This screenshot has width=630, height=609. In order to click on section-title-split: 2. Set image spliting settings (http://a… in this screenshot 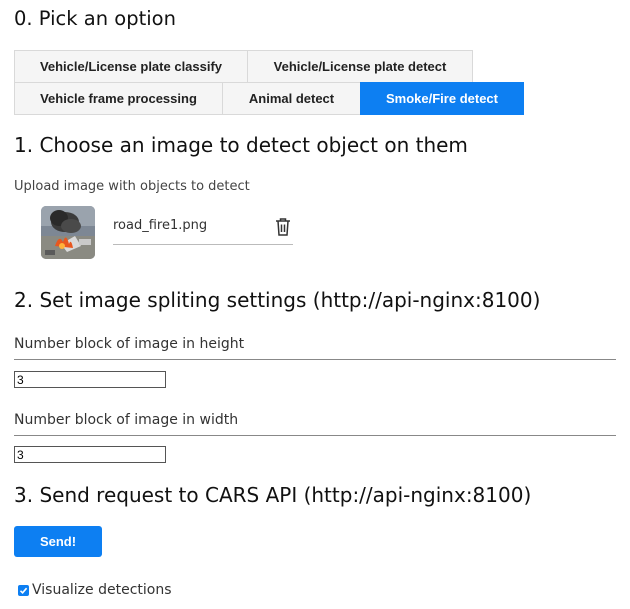, I will do `click(277, 300)`.